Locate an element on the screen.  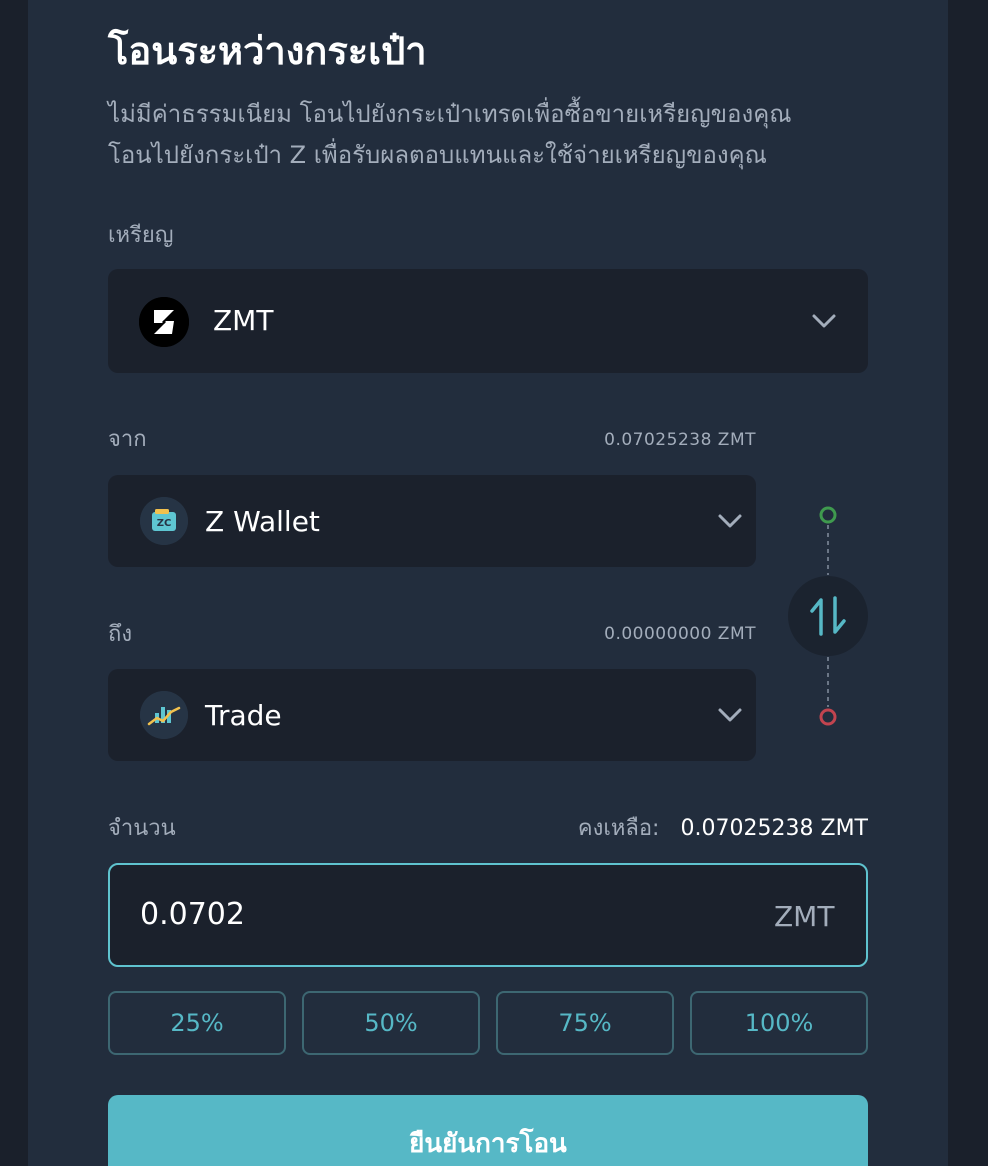
to-dot-icon is located at coordinates (828, 717).